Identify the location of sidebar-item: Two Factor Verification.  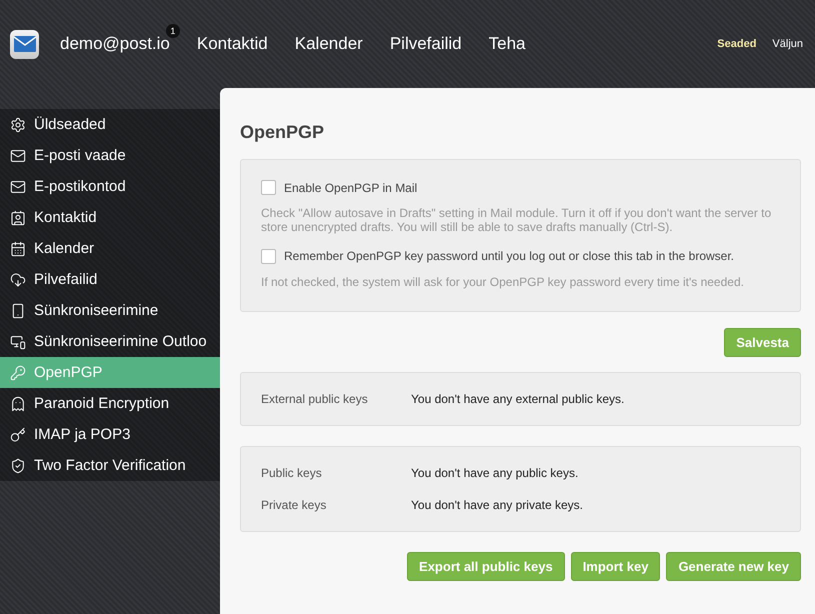
(110, 465).